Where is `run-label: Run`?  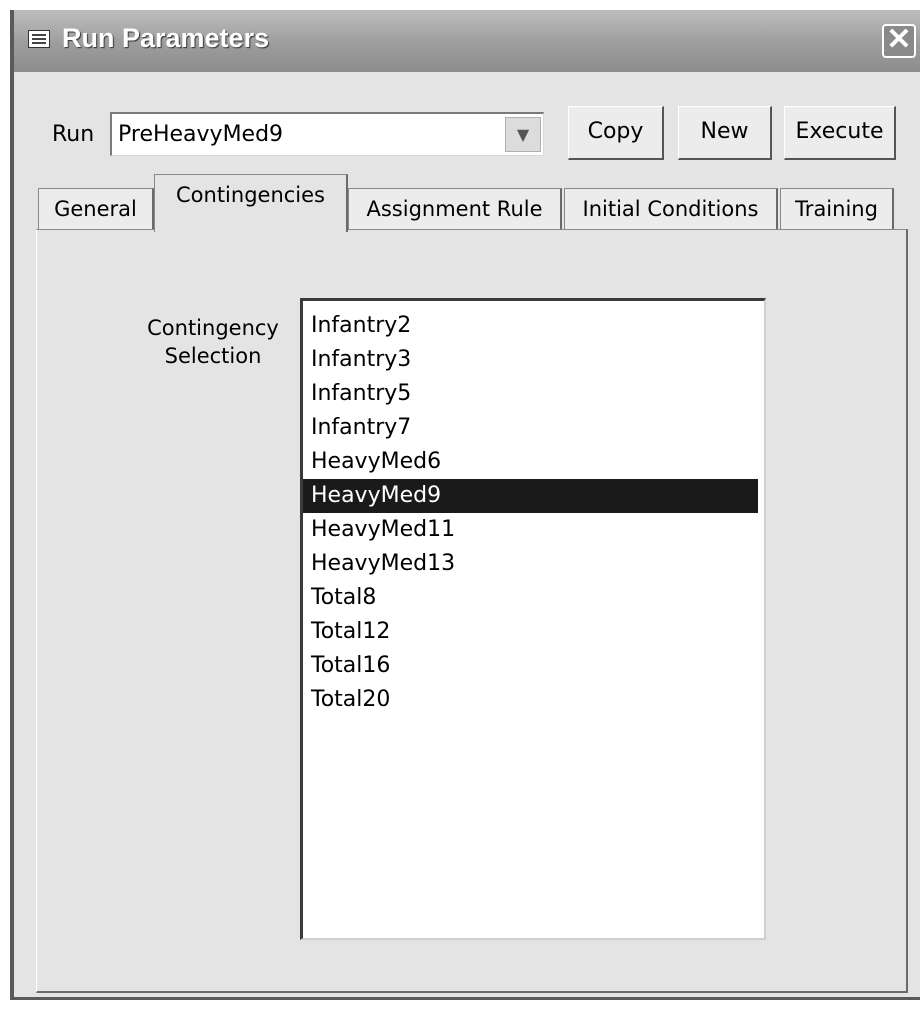
run-label: Run is located at coordinates (73, 134).